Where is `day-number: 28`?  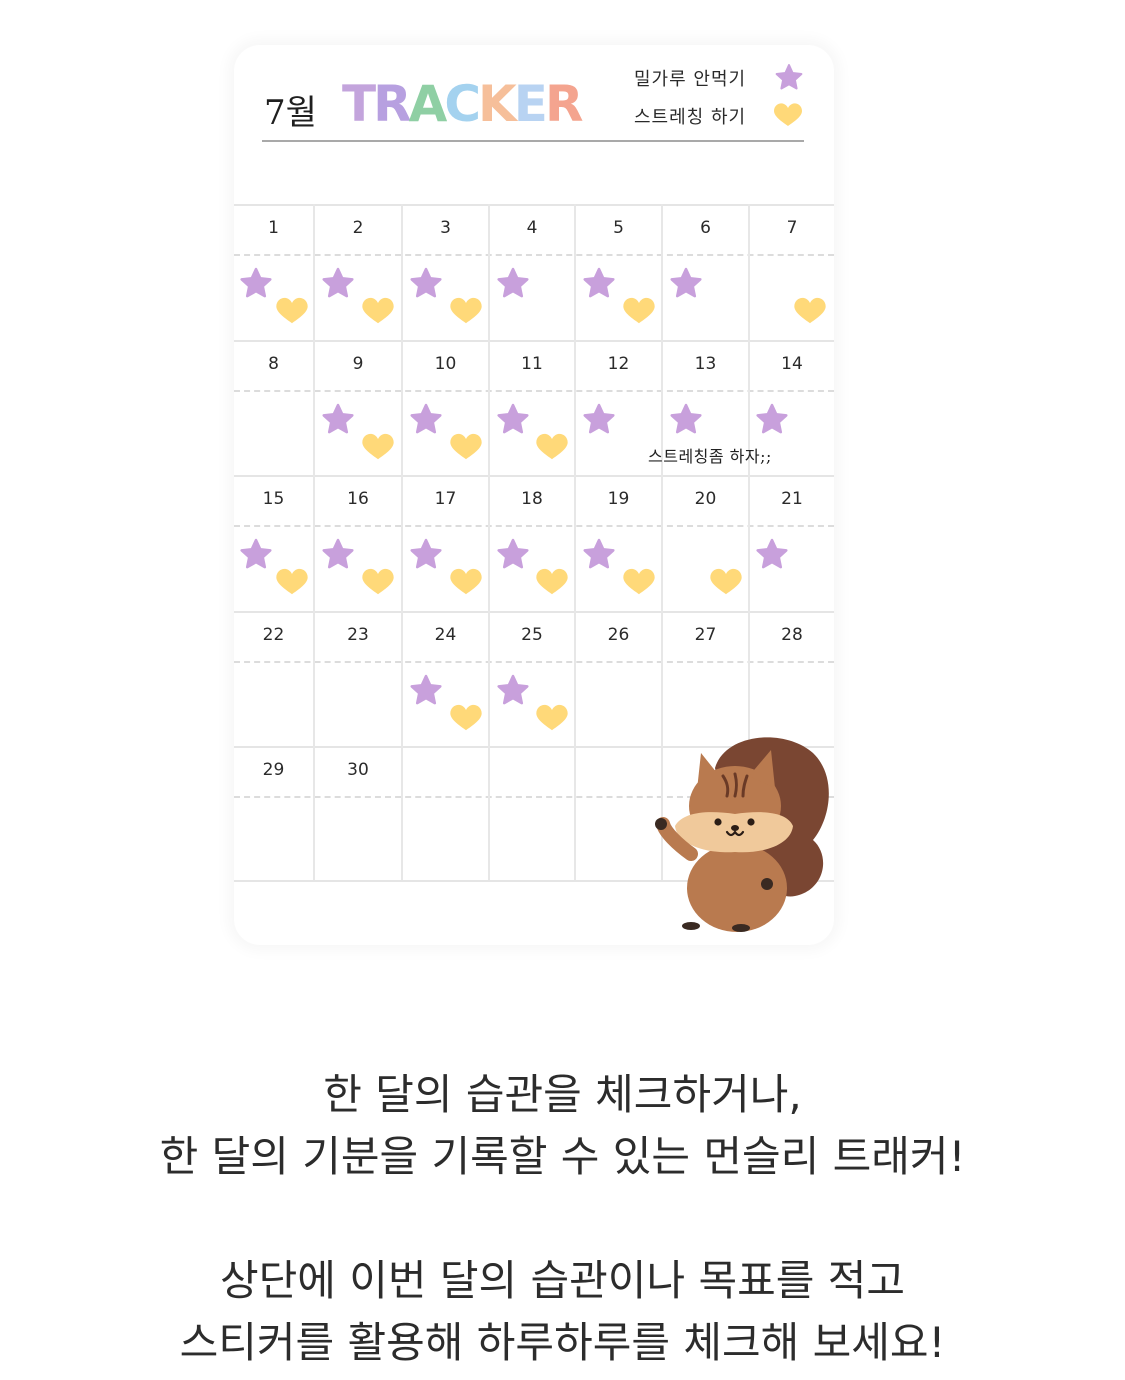 day-number: 28 is located at coordinates (792, 634).